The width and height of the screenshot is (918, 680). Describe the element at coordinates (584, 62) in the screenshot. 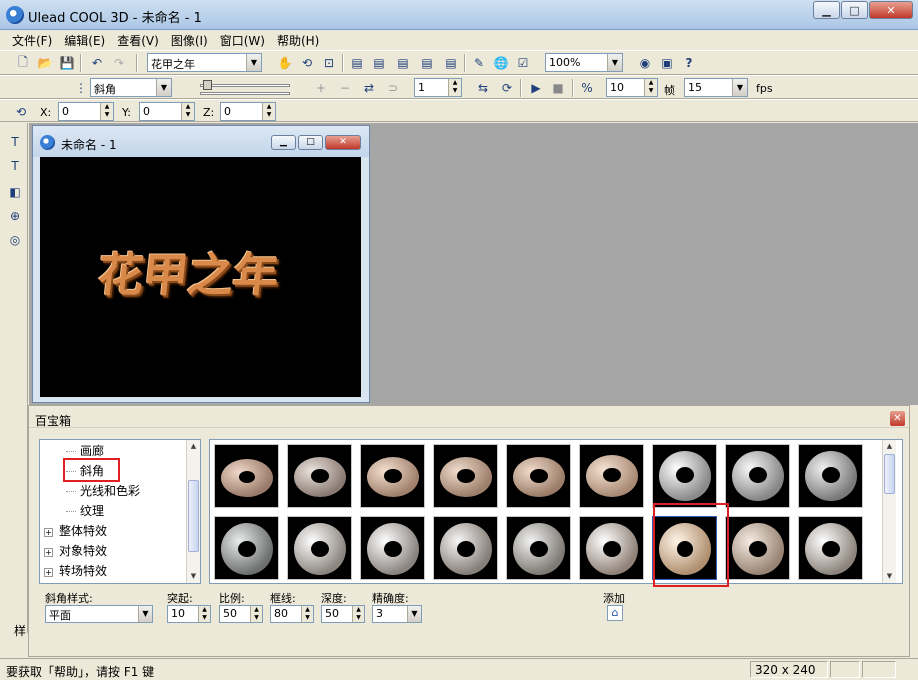

I see `zoom-select: 100% ▼` at that location.